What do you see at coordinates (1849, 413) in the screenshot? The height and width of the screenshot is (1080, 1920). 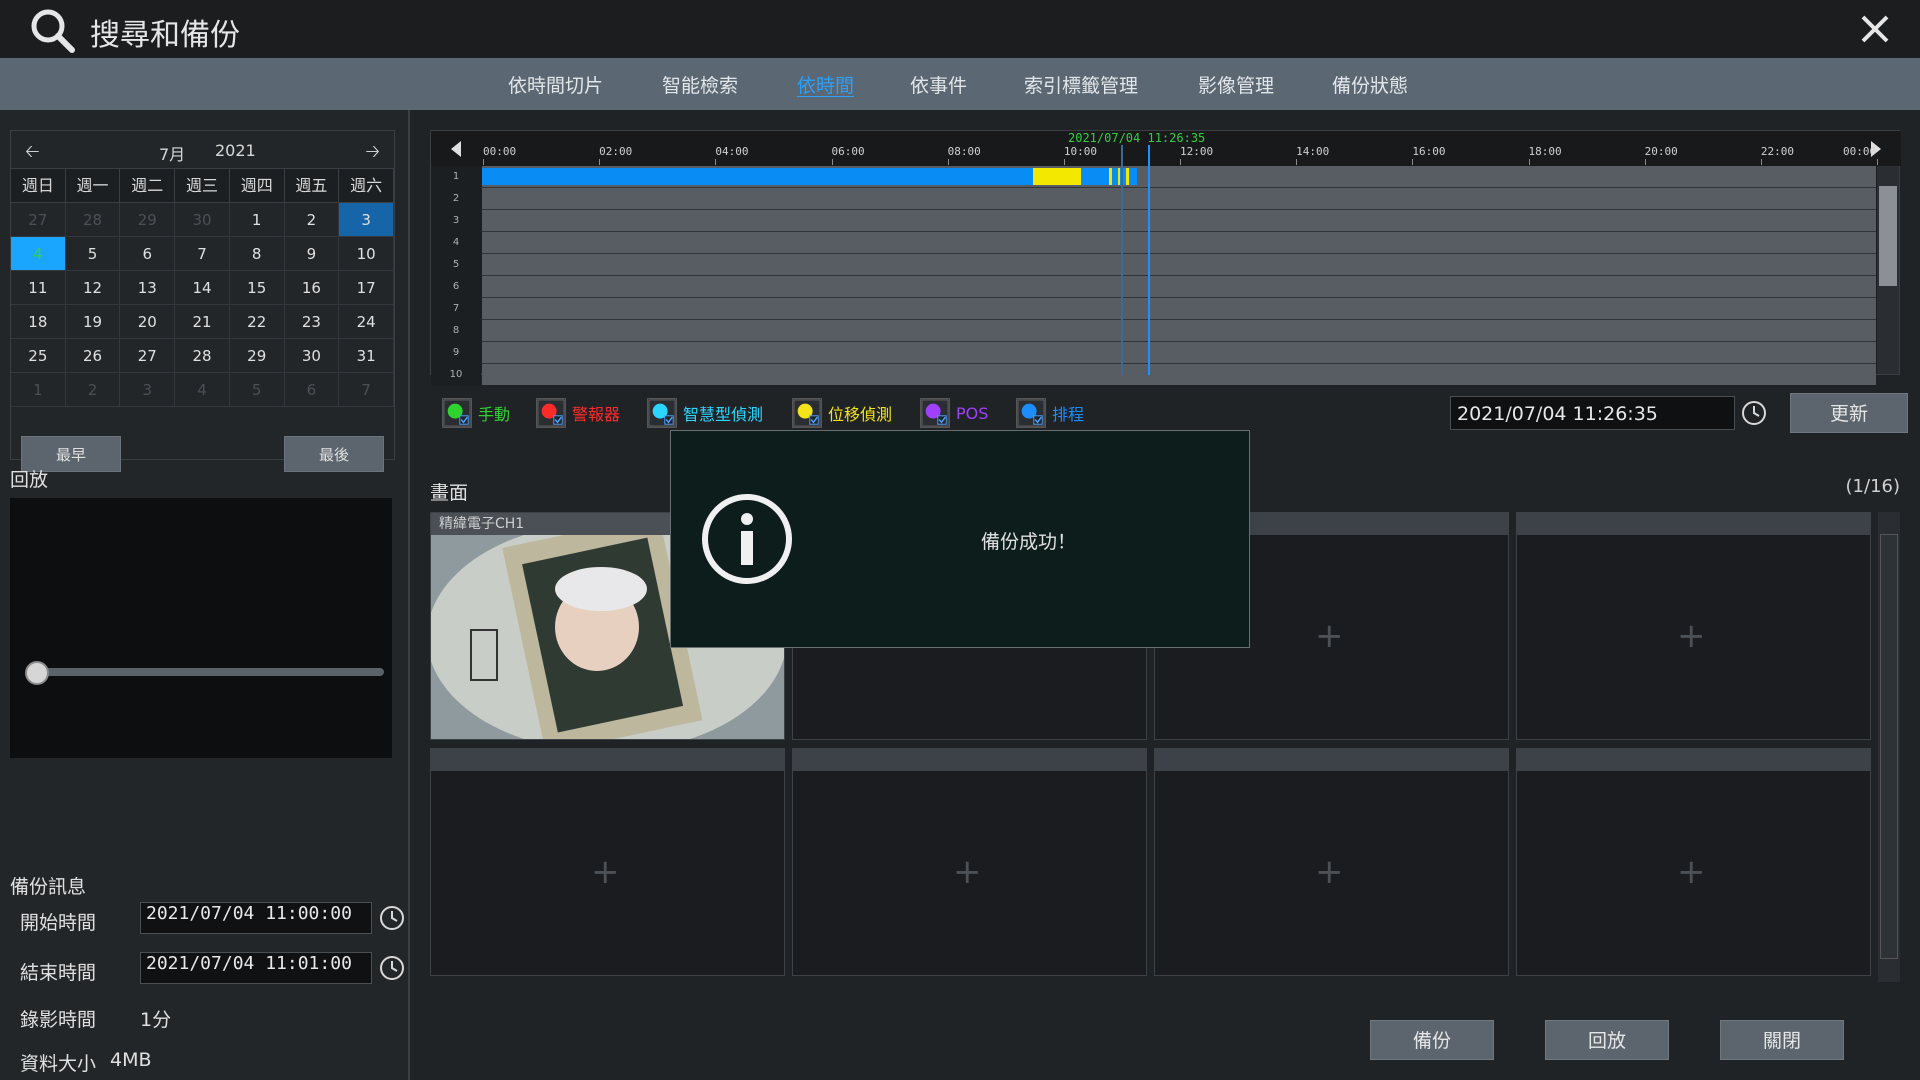 I see `update-button: 更新` at bounding box center [1849, 413].